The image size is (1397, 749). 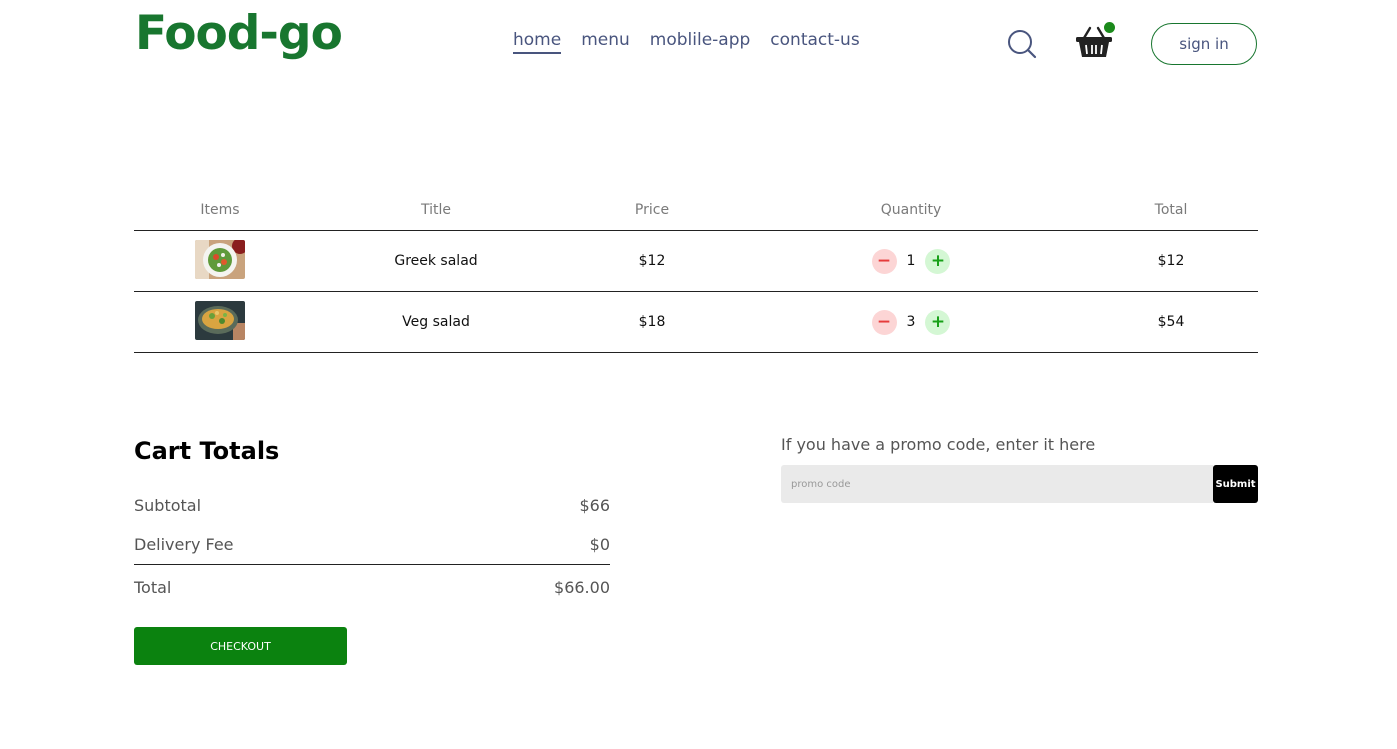 I want to click on cart-row: Veg salad $18 − 3 + $54, so click(x=696, y=322).